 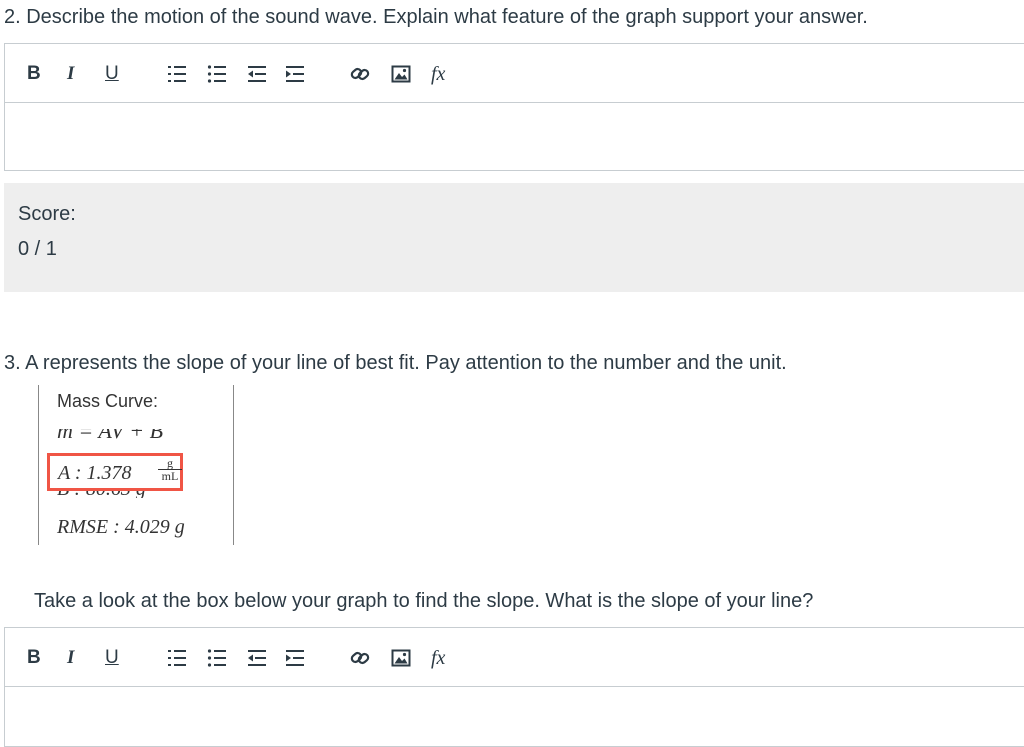 What do you see at coordinates (121, 527) in the screenshot?
I see `rmse-value: RMSE : 4.029 g` at bounding box center [121, 527].